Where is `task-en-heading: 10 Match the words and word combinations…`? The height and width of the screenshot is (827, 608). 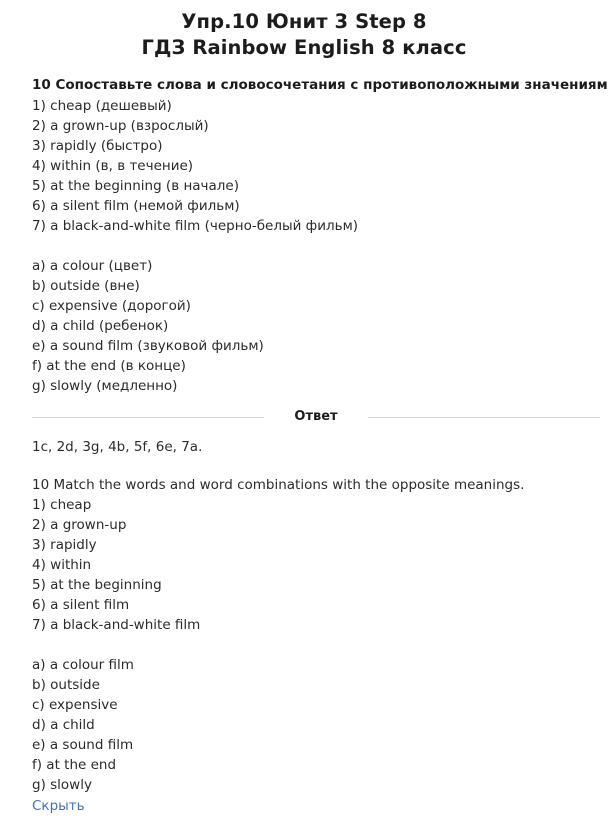 task-en-heading: 10 Match the words and word combinations… is located at coordinates (278, 485).